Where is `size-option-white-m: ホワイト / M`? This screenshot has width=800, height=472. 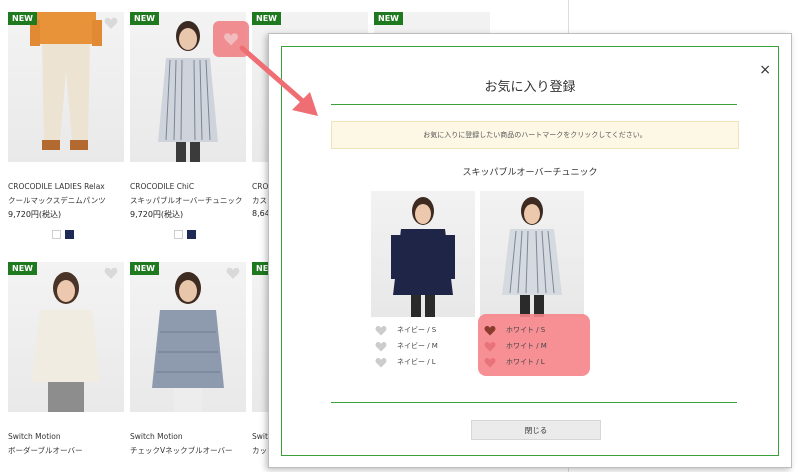 size-option-white-m: ホワイト / M is located at coordinates (515, 346).